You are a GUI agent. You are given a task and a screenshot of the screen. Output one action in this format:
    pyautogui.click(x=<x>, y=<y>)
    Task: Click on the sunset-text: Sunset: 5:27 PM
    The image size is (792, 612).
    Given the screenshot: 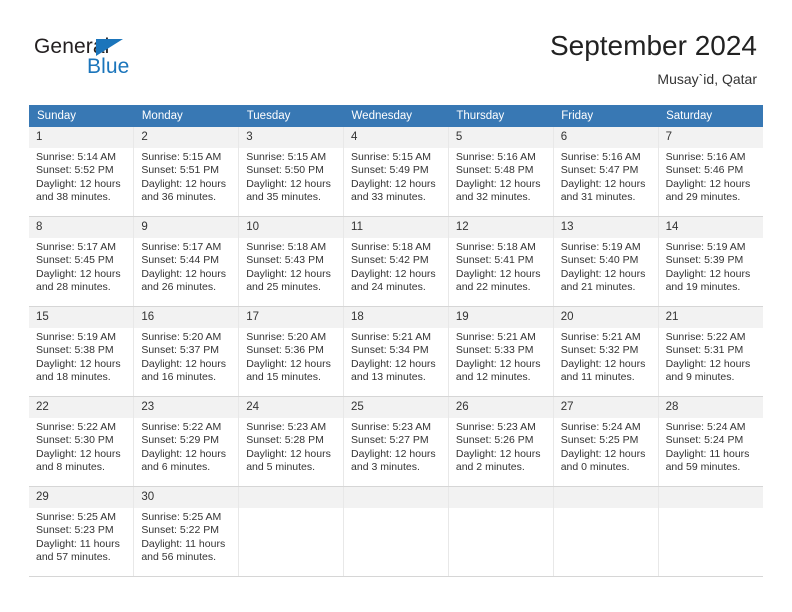 What is the action you would take?
    pyautogui.click(x=390, y=440)
    